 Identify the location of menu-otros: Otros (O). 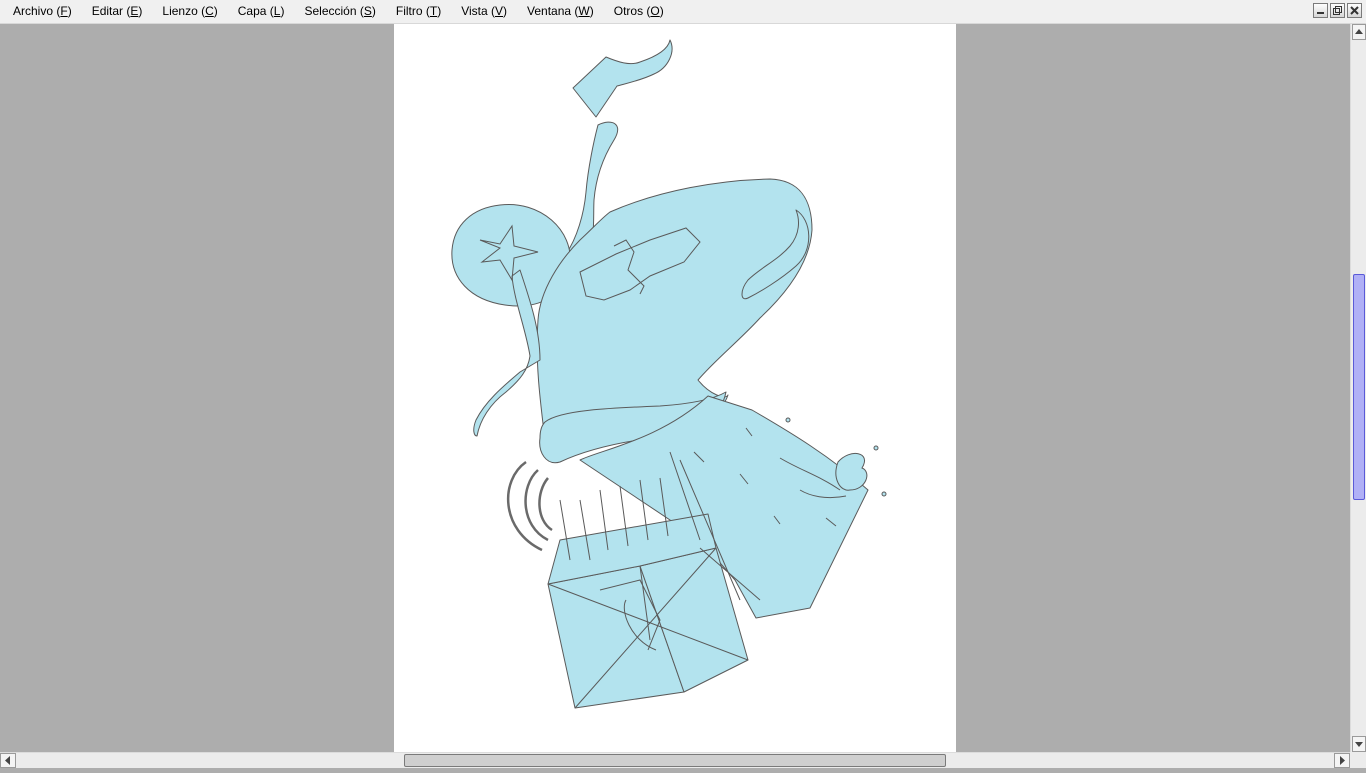
(639, 11).